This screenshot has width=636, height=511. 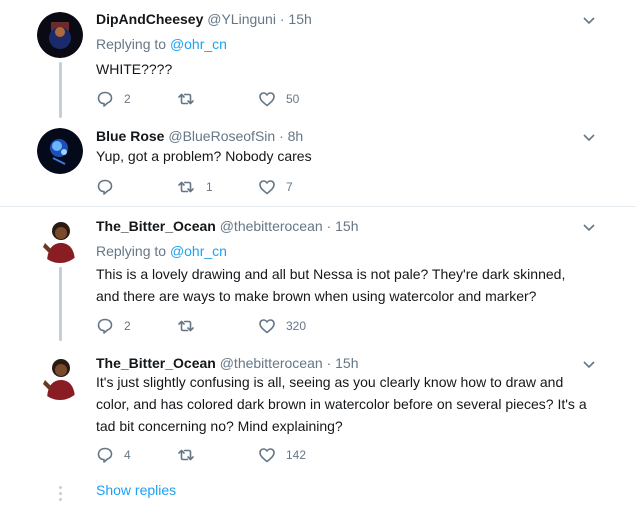 What do you see at coordinates (113, 455) in the screenshot?
I see `reply-button: 4` at bounding box center [113, 455].